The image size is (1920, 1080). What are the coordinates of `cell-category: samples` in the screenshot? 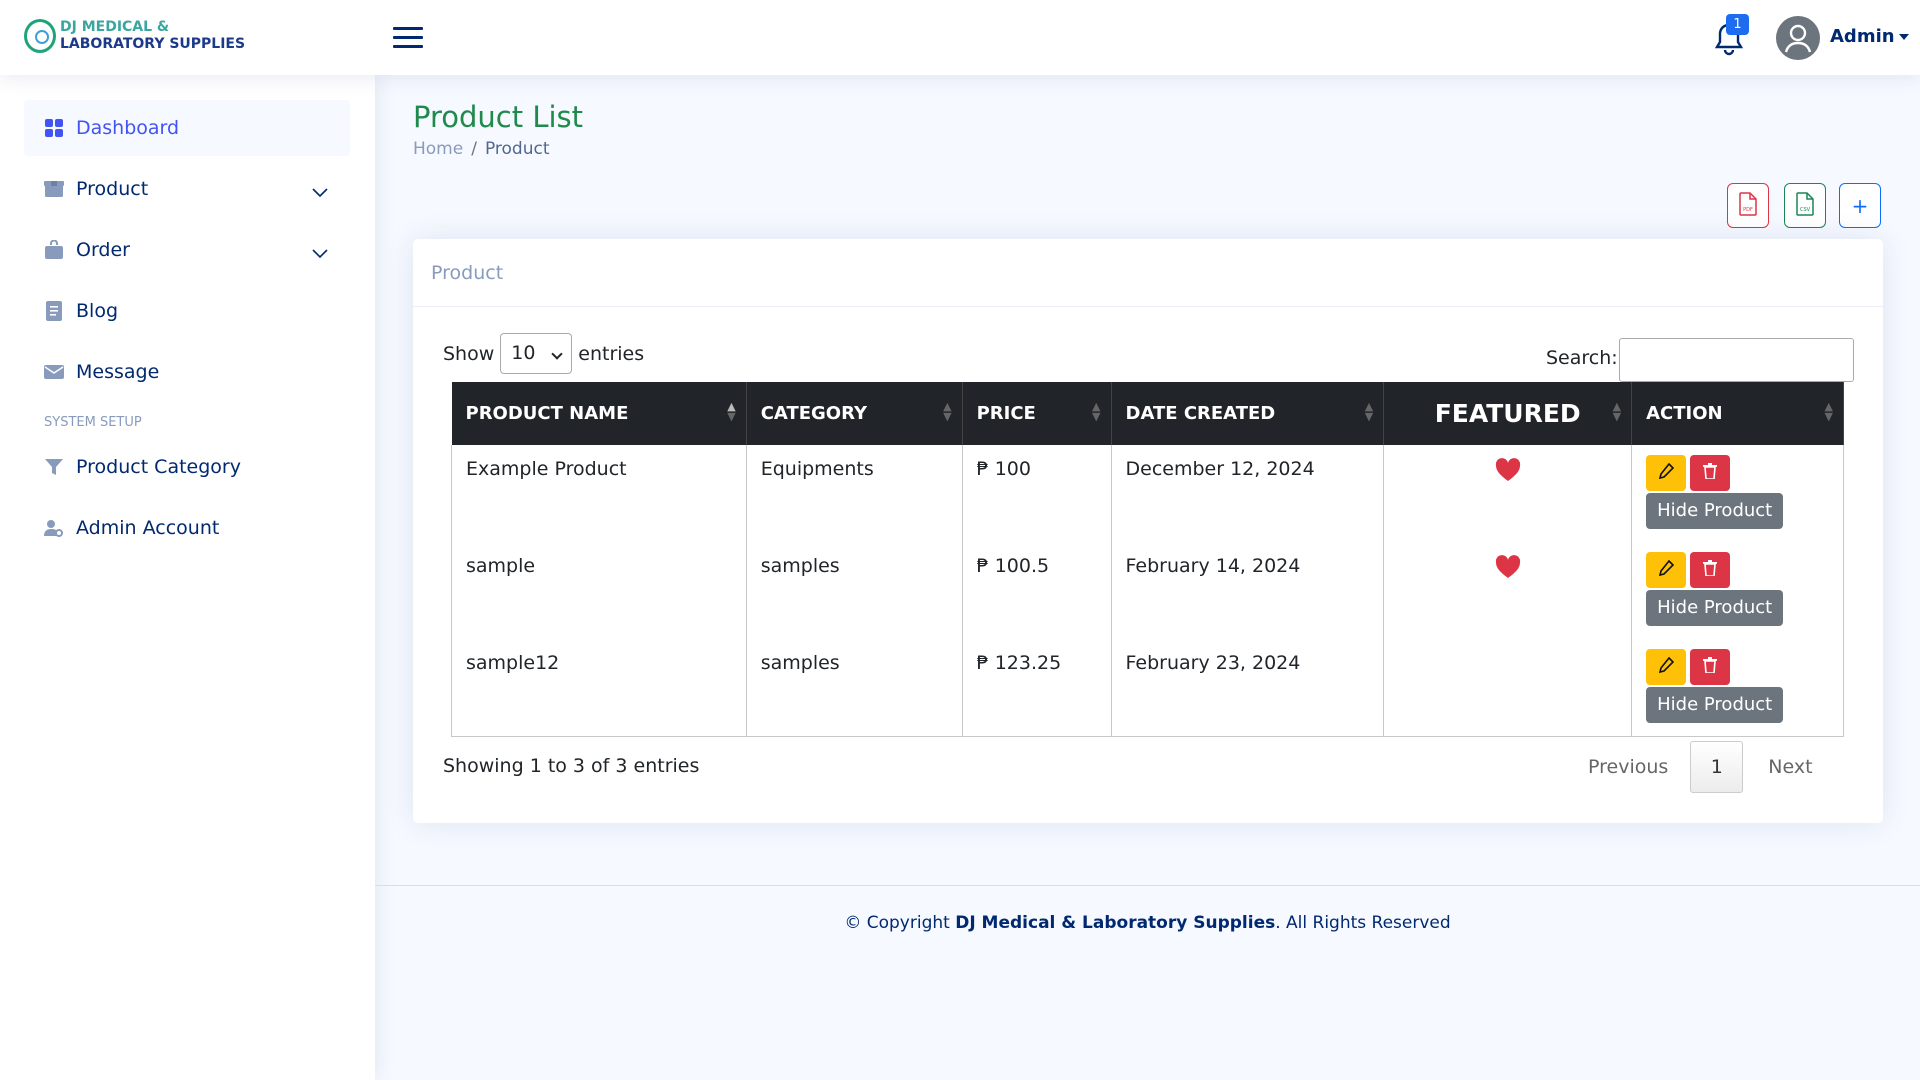 It's located at (854, 590).